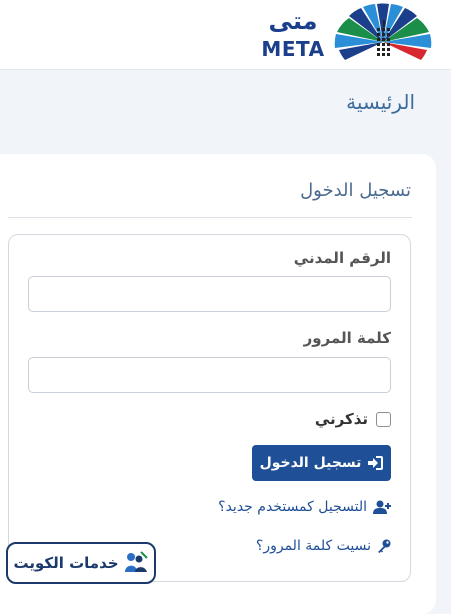  I want to click on forgot-password-label: نسيت كلمة المرور؟, so click(313, 546).